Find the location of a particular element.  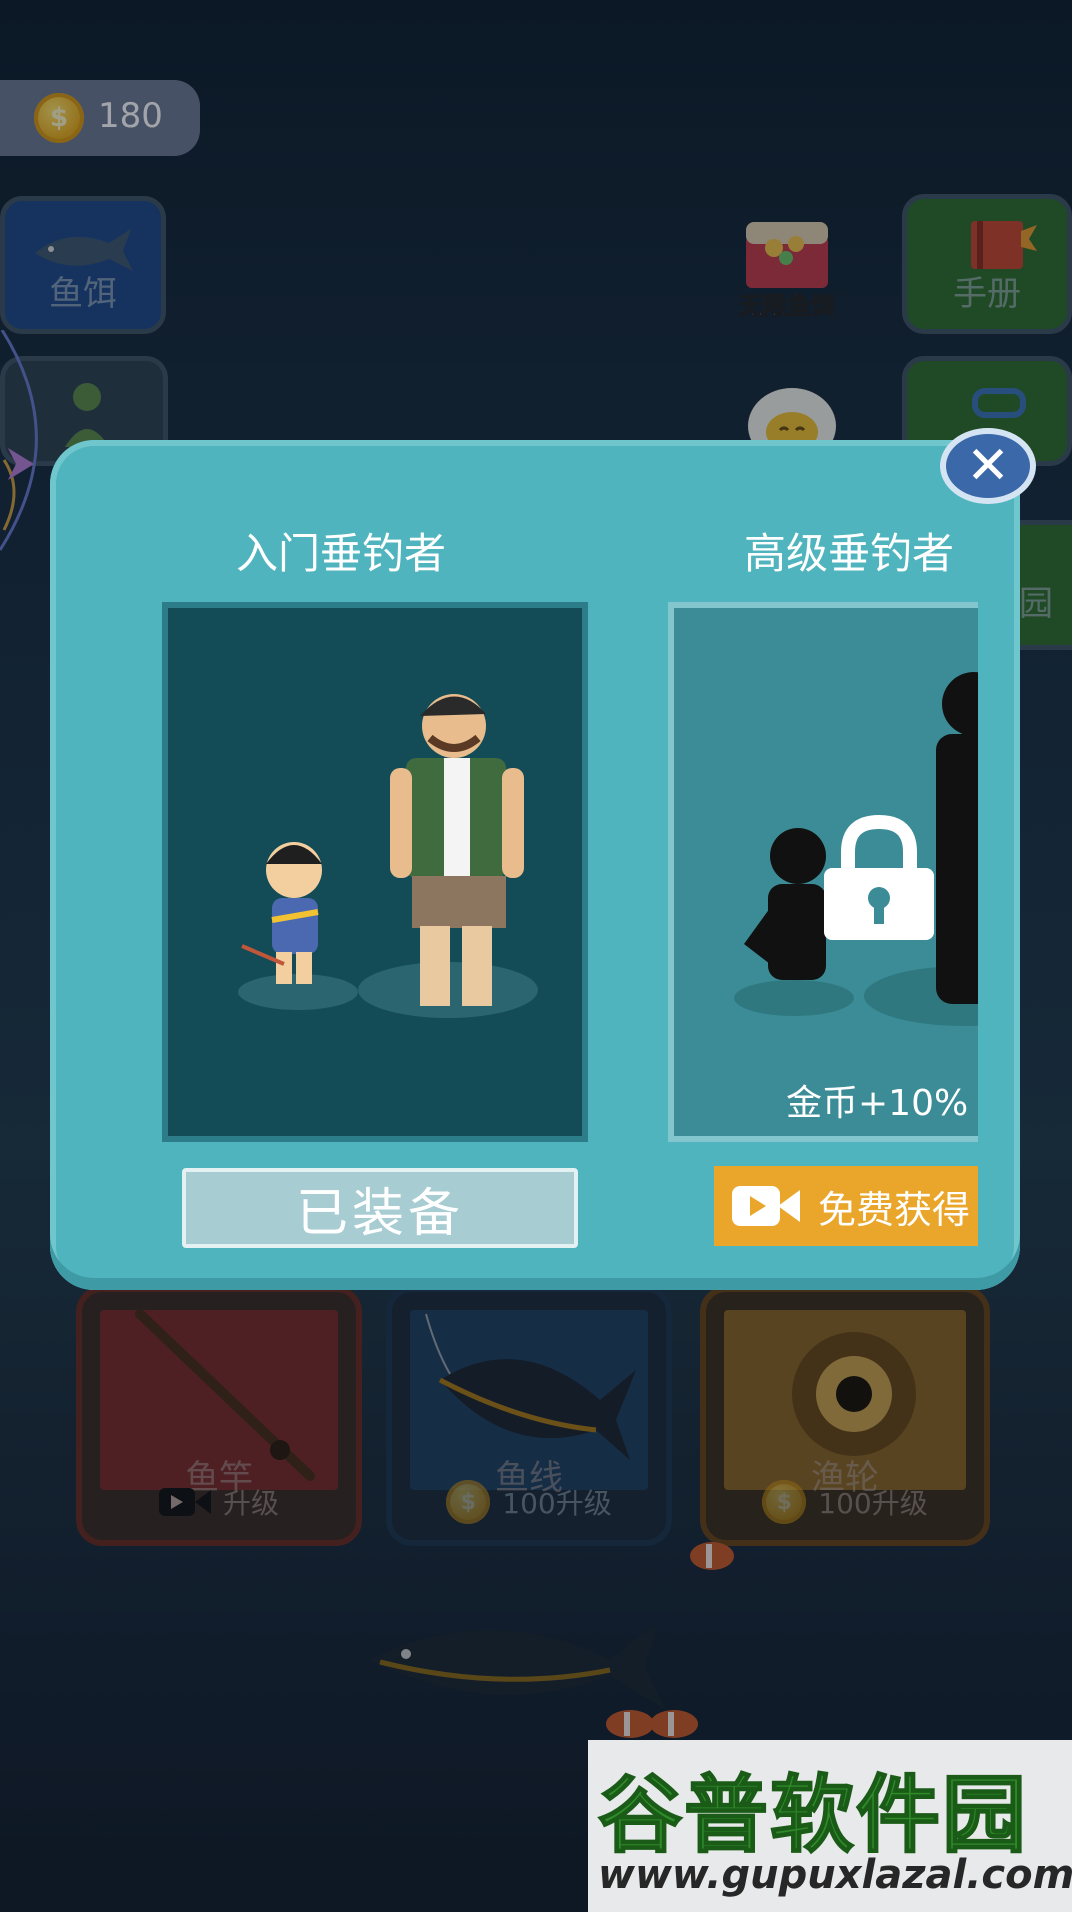

tier-title-beginner: 入门垂钓者 is located at coordinates (341, 553).